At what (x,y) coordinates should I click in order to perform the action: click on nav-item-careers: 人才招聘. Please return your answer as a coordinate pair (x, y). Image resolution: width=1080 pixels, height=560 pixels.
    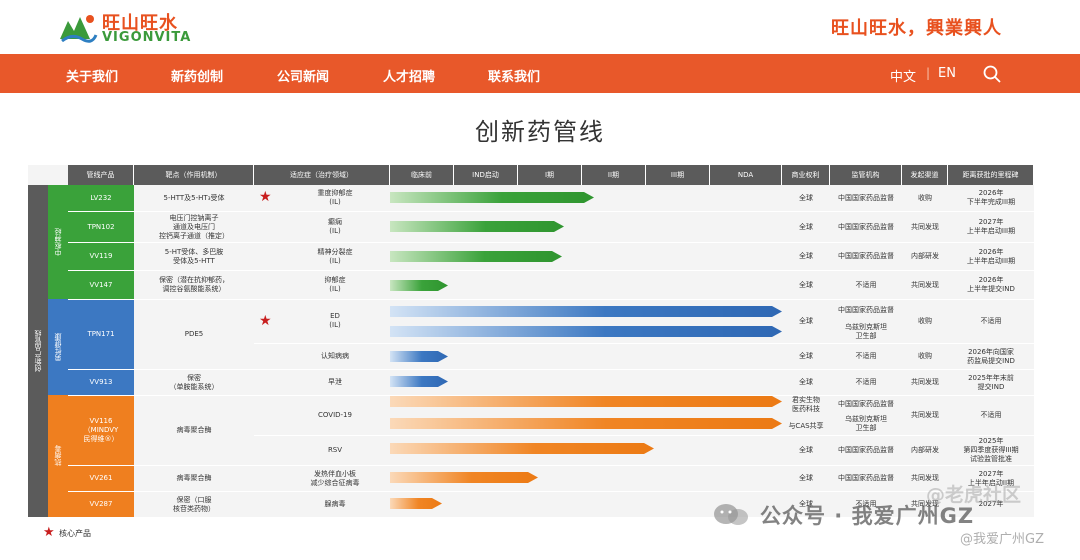
    Looking at the image, I should click on (409, 75).